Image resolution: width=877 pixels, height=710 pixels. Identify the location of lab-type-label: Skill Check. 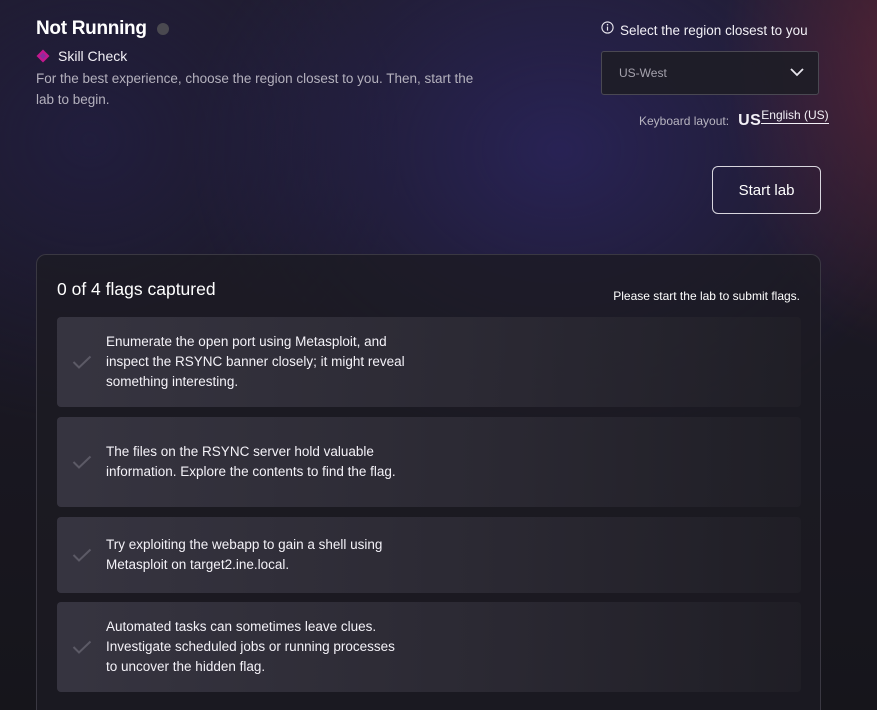
(93, 56).